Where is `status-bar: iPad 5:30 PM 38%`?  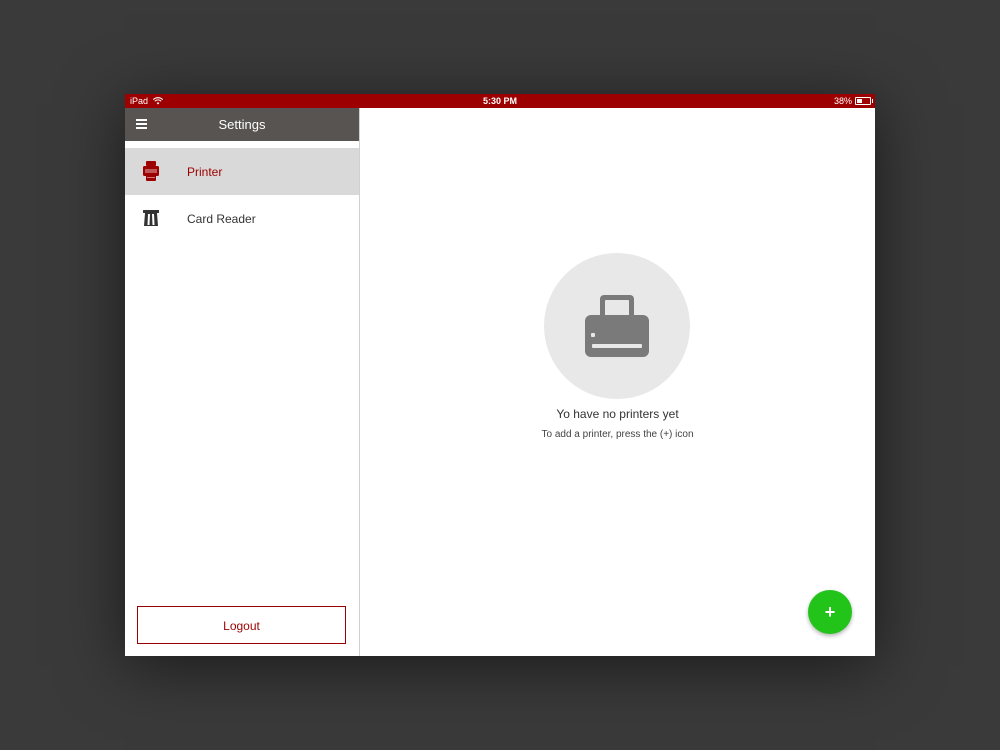 status-bar: iPad 5:30 PM 38% is located at coordinates (500, 101).